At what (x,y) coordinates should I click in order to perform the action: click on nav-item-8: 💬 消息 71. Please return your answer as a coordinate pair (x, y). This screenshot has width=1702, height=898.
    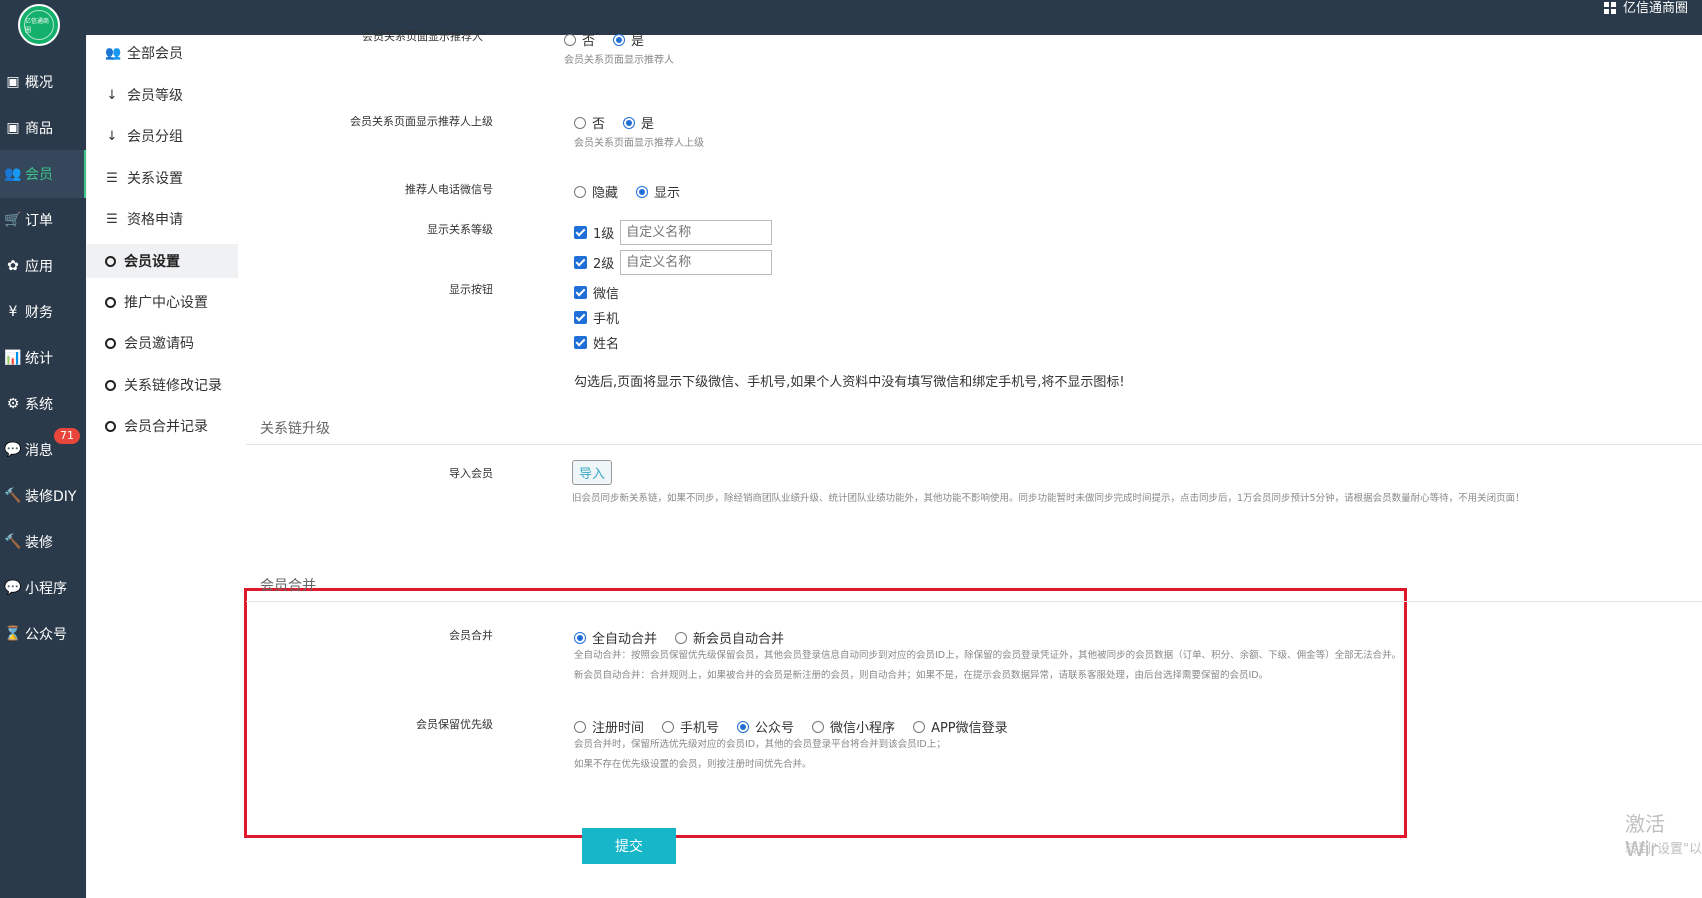
    Looking at the image, I should click on (43, 450).